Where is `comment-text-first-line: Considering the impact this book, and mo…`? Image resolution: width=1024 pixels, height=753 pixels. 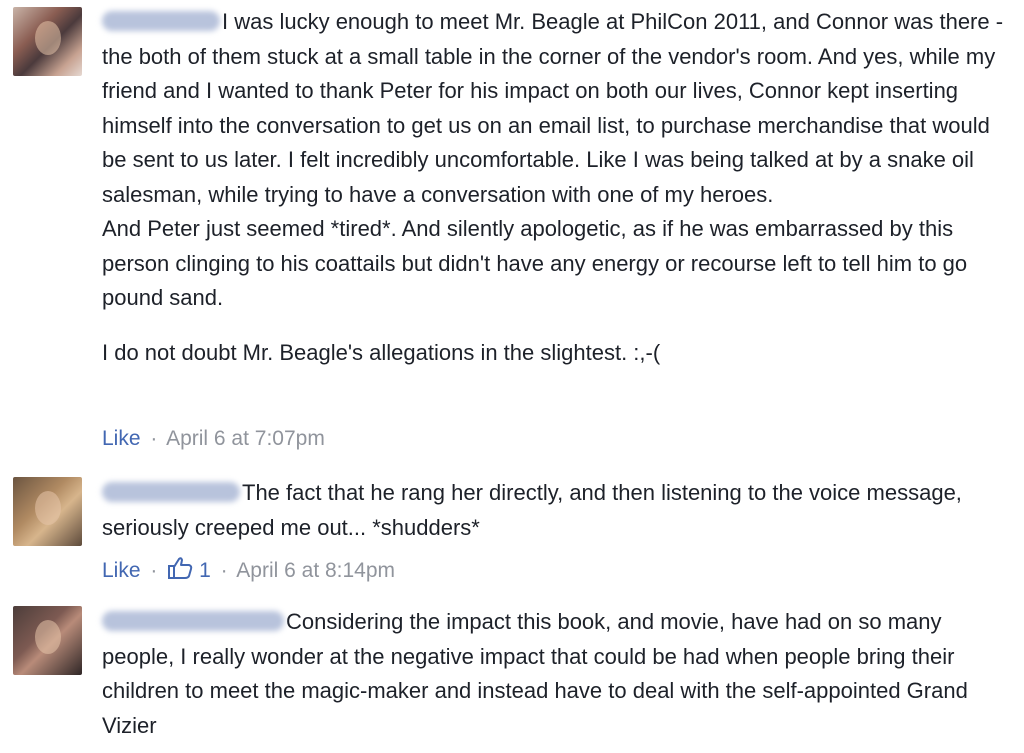 comment-text-first-line: Considering the impact this book, and mo… is located at coordinates (584, 621).